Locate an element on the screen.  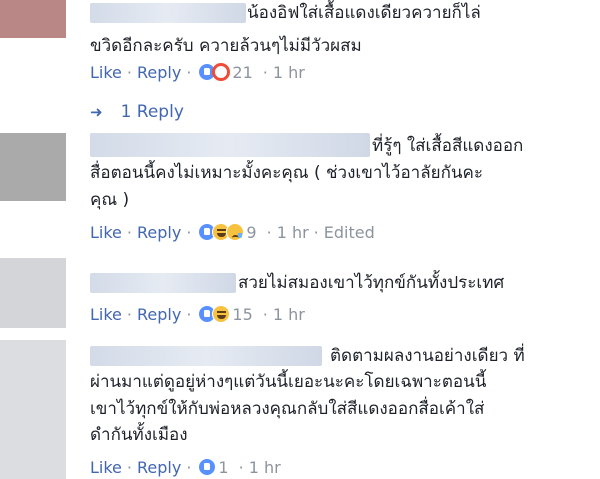
comment-actions: Like · Reply · 9 · 1 hr · Edited is located at coordinates (232, 232).